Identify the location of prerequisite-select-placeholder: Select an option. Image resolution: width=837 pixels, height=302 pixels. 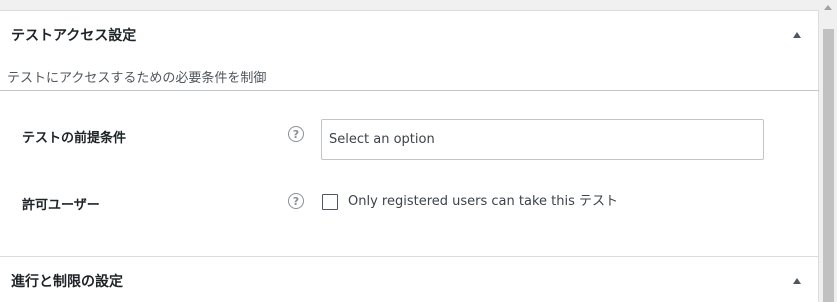
(382, 139).